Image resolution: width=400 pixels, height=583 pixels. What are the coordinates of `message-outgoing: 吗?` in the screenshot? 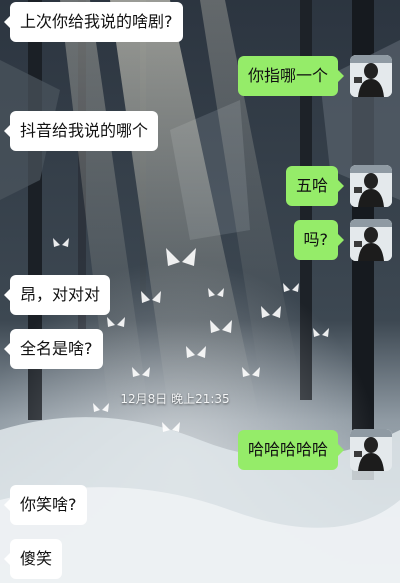 It's located at (318, 240).